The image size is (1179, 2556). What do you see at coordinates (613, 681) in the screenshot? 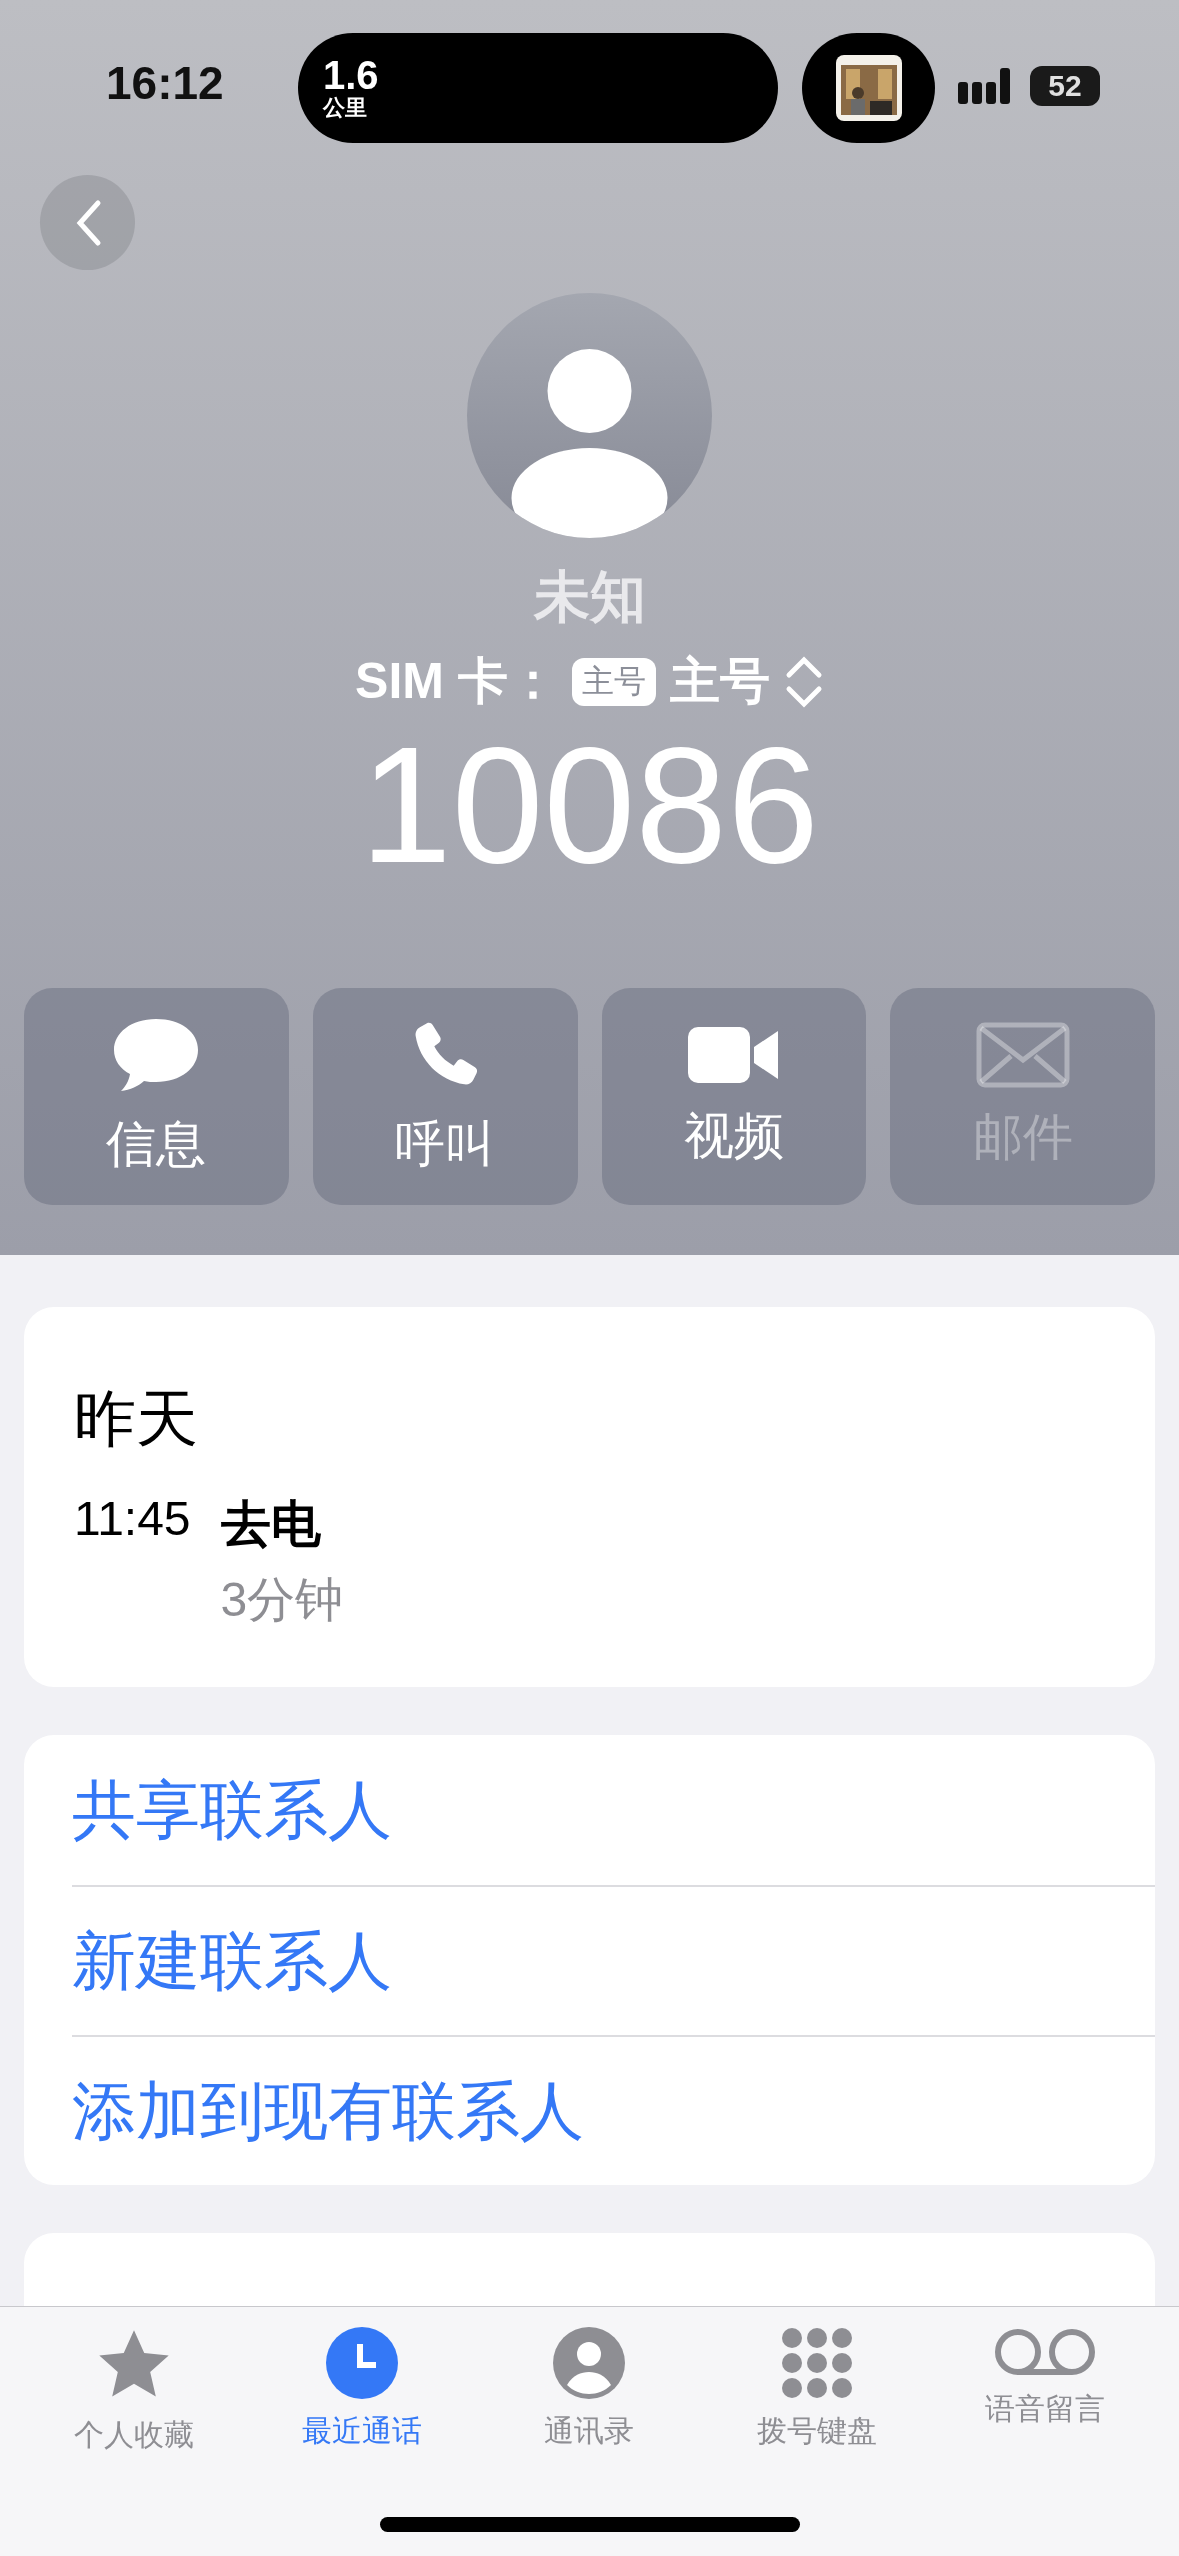
I see `sim-badge: 主号` at bounding box center [613, 681].